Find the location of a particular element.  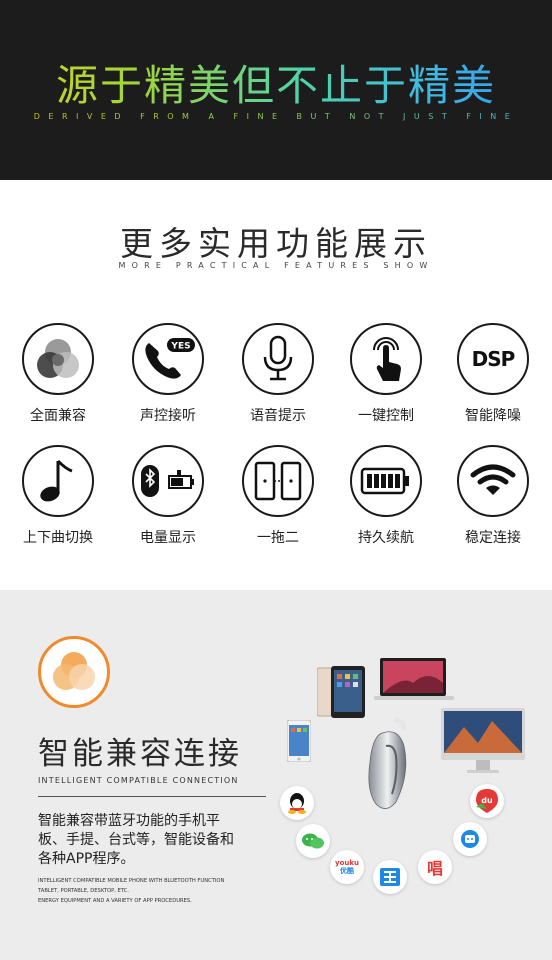

banner-title: 源于精美但不止于精美 is located at coordinates (276, 82).